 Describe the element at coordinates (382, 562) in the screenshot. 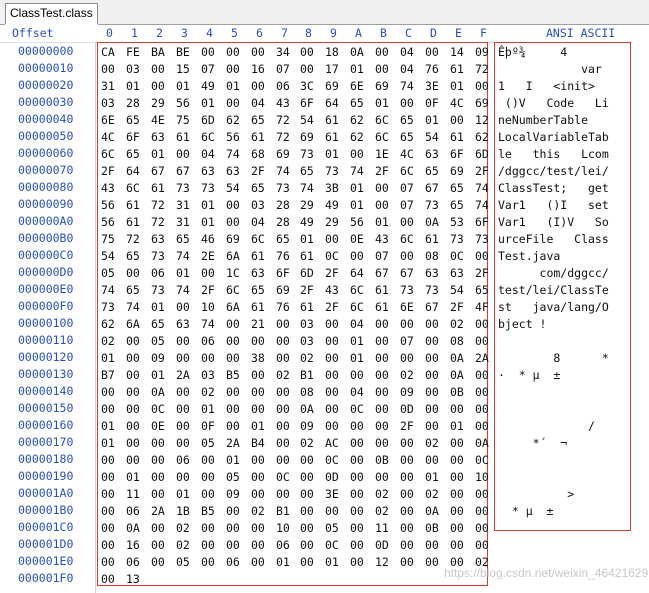

I see `hex-byte: 12` at that location.